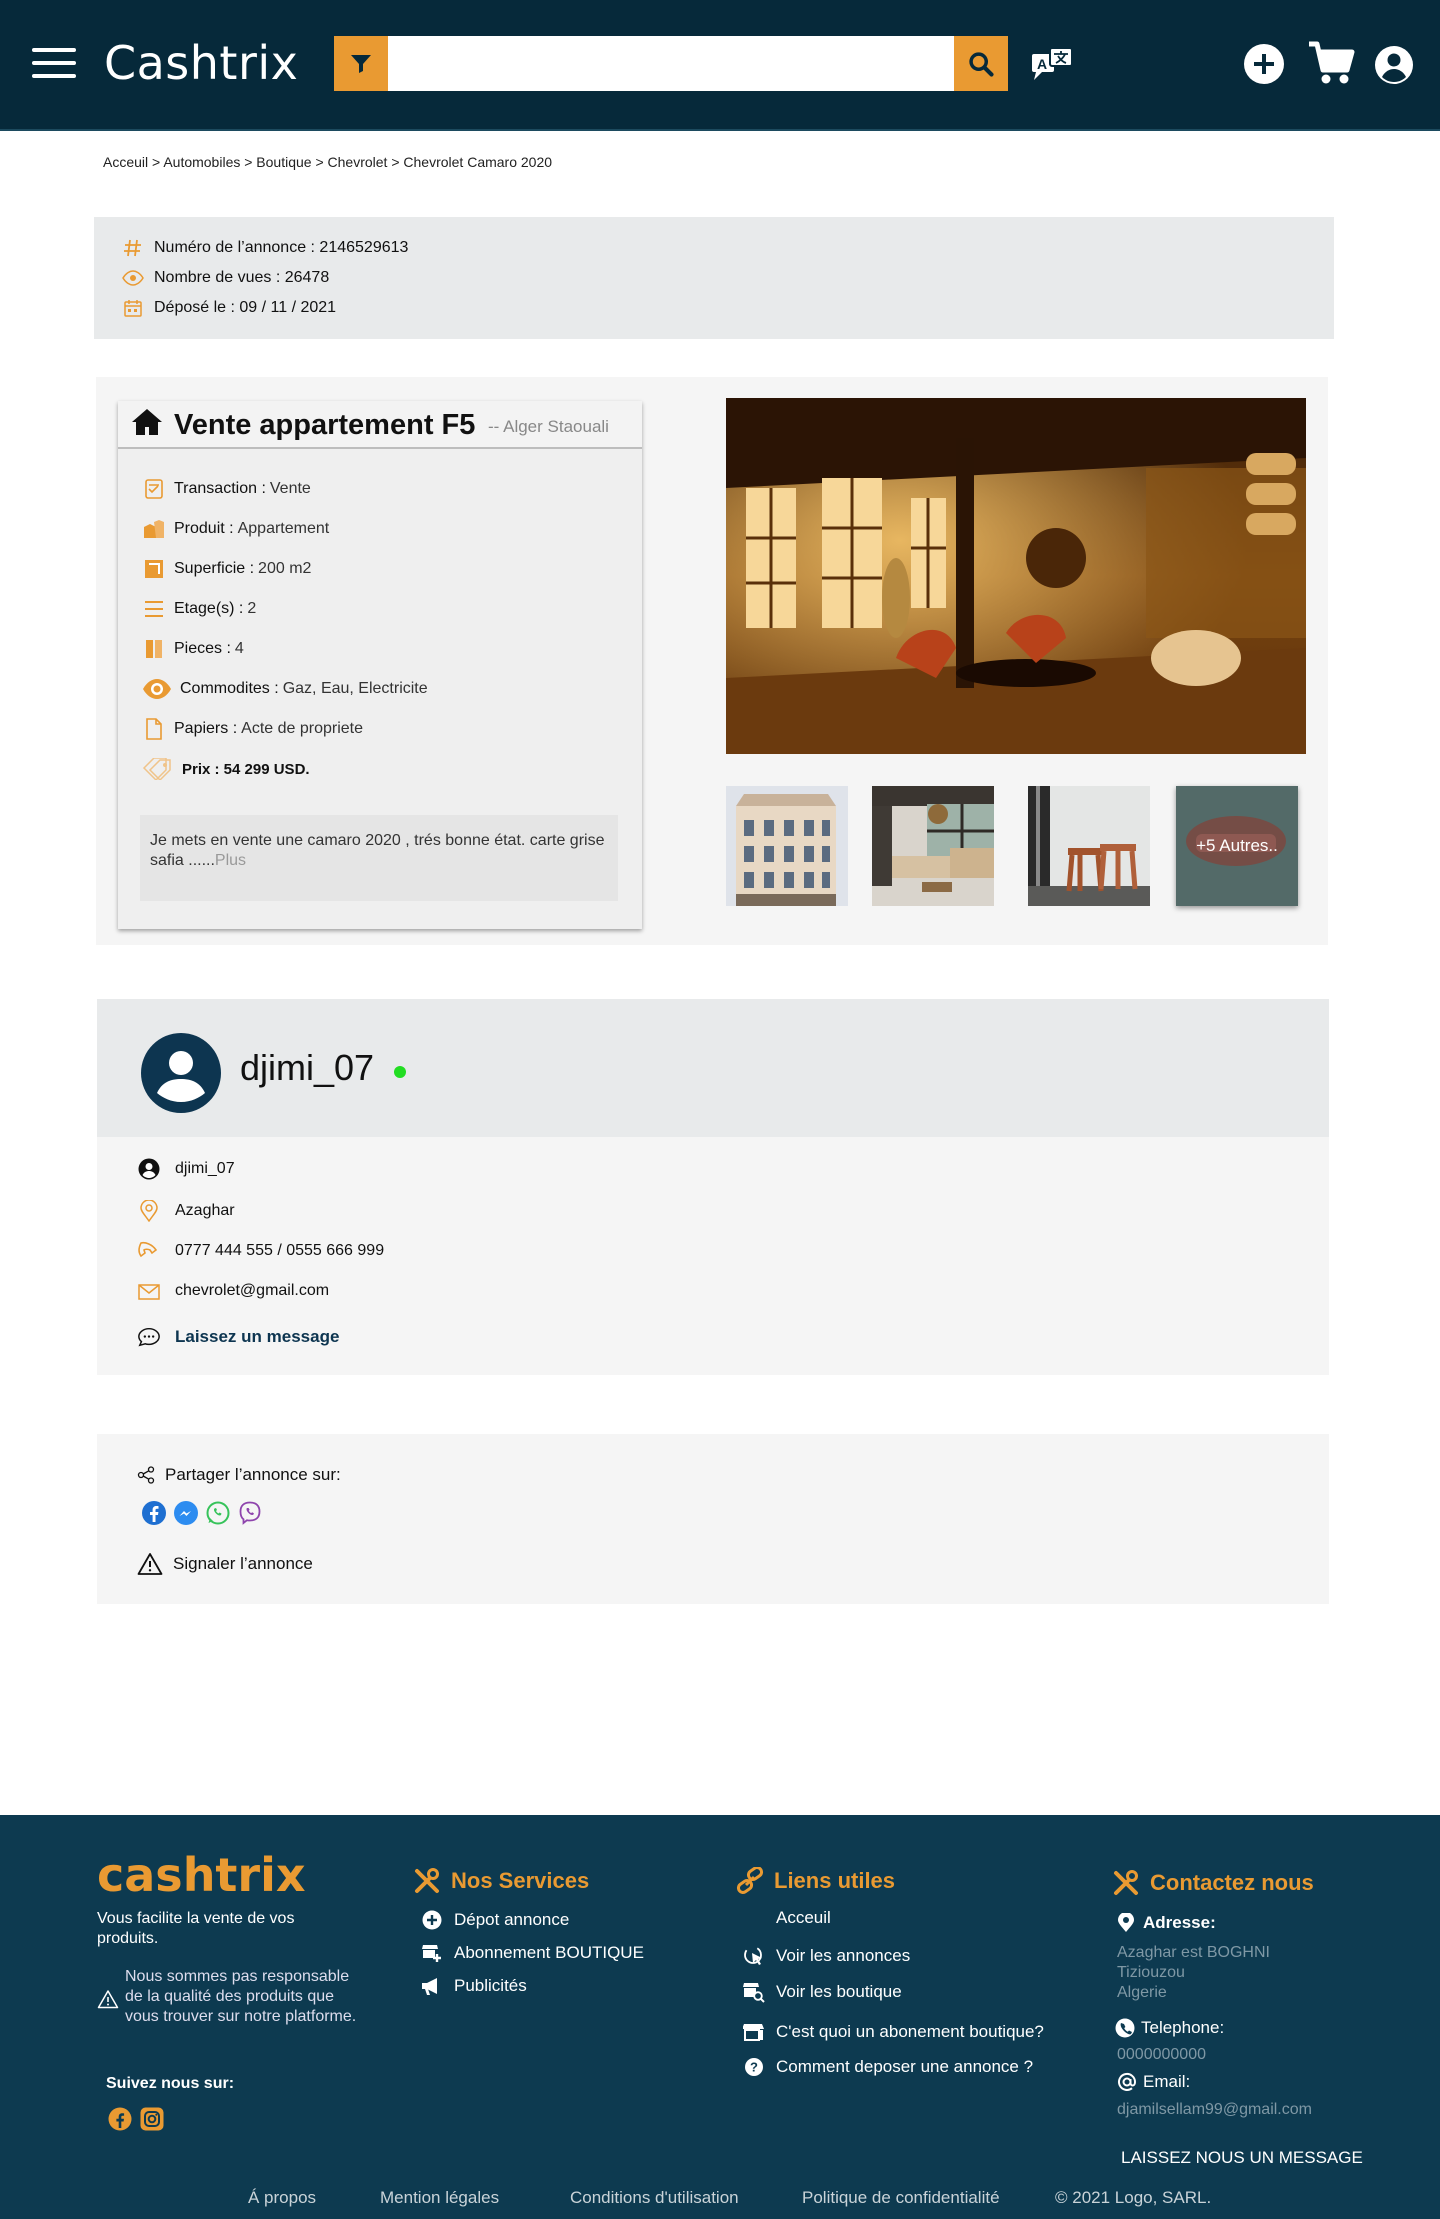 This screenshot has width=1440, height=2219. Describe the element at coordinates (787, 846) in the screenshot. I see `thumbnail-building` at that location.